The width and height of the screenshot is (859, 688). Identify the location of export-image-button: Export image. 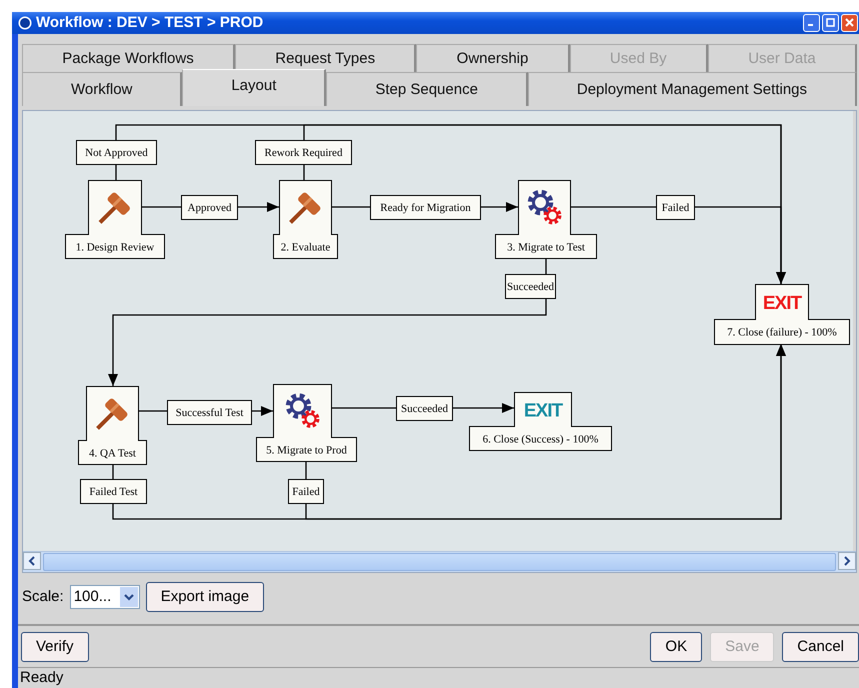
(205, 597).